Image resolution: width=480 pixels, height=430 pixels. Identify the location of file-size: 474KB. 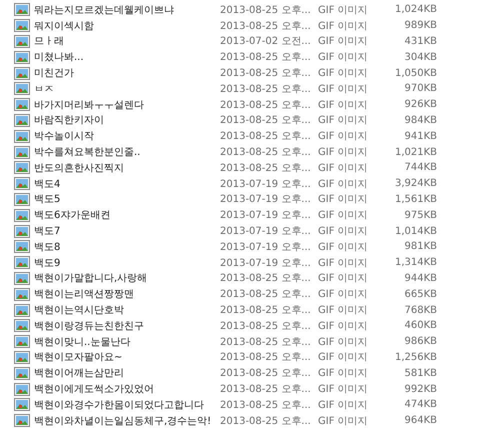
(420, 404).